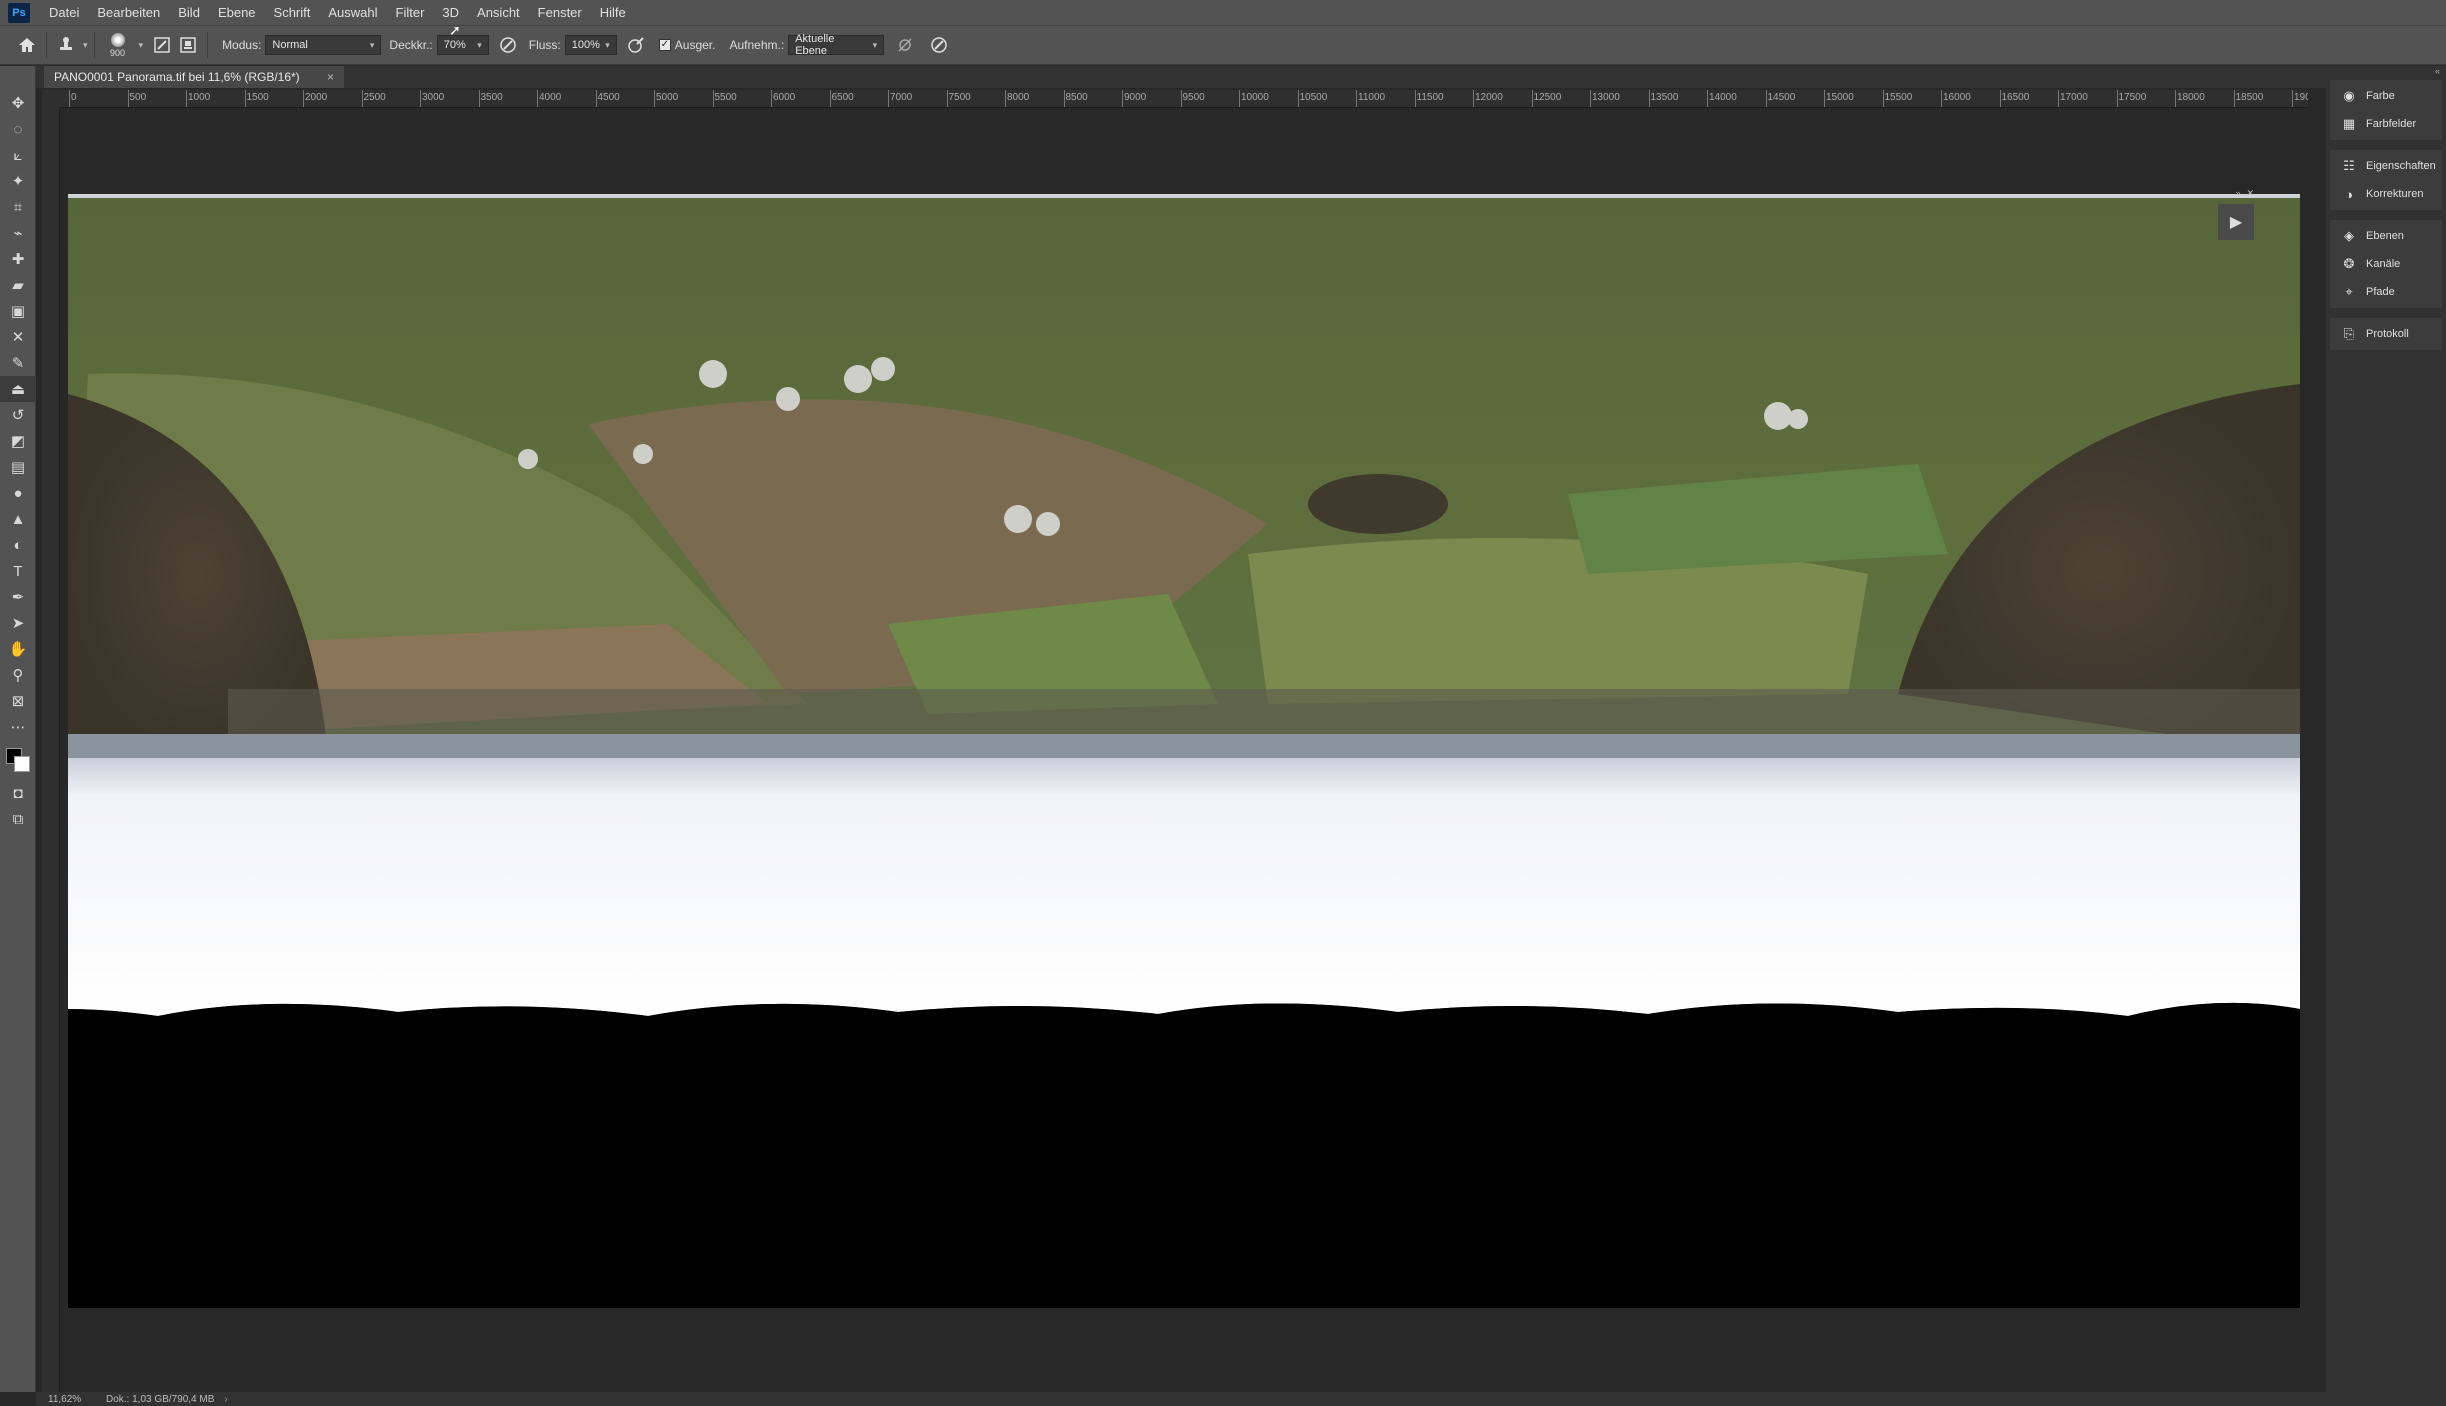 This screenshot has height=1406, width=2446. I want to click on opacity-field: 70% ▾, so click(462, 45).